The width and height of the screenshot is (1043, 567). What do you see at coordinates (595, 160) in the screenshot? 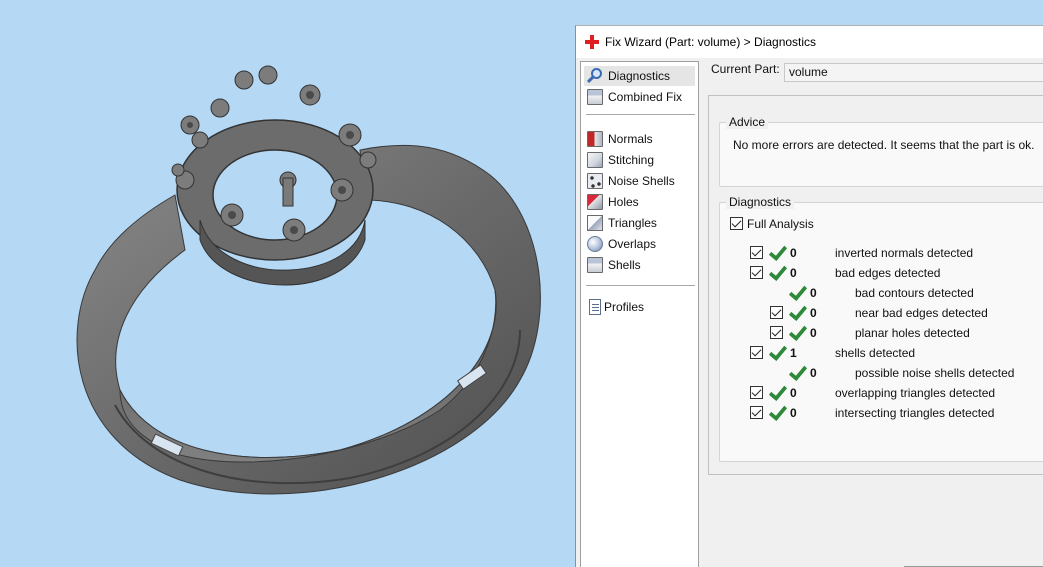
I see `stitching-icon` at bounding box center [595, 160].